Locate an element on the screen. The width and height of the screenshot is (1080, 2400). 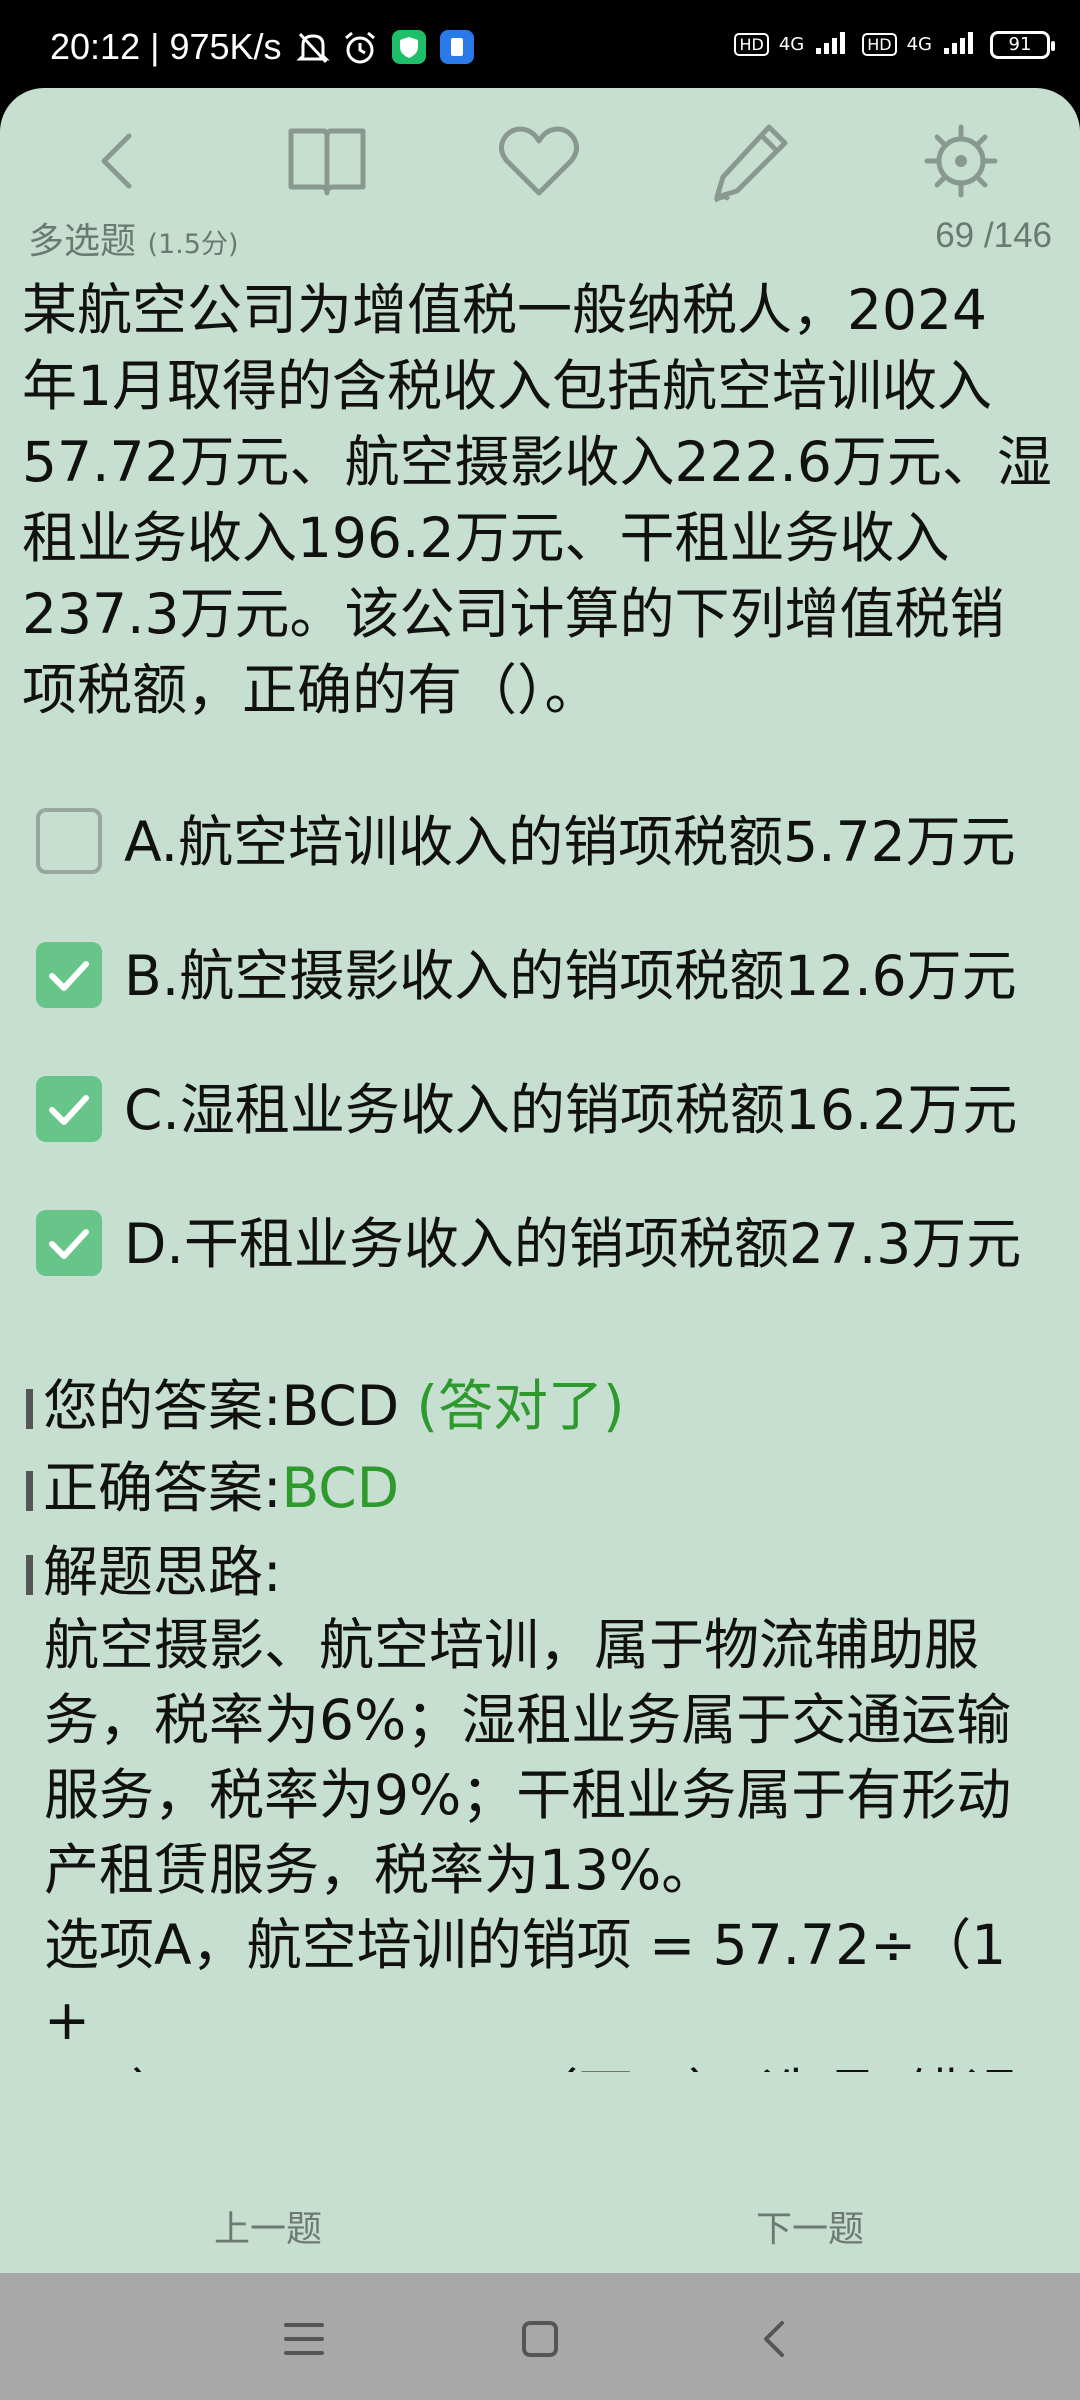
book-icon is located at coordinates (327, 162).